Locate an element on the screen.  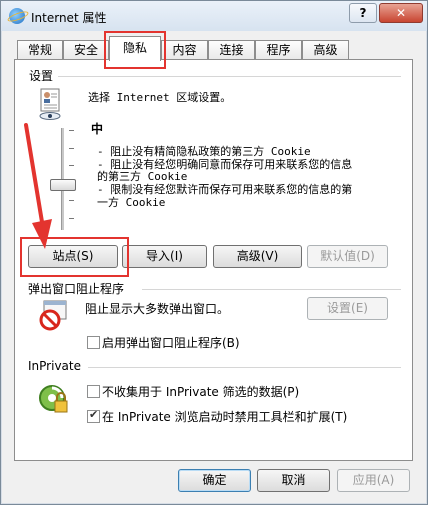
privacy-document-icon is located at coordinates (51, 104).